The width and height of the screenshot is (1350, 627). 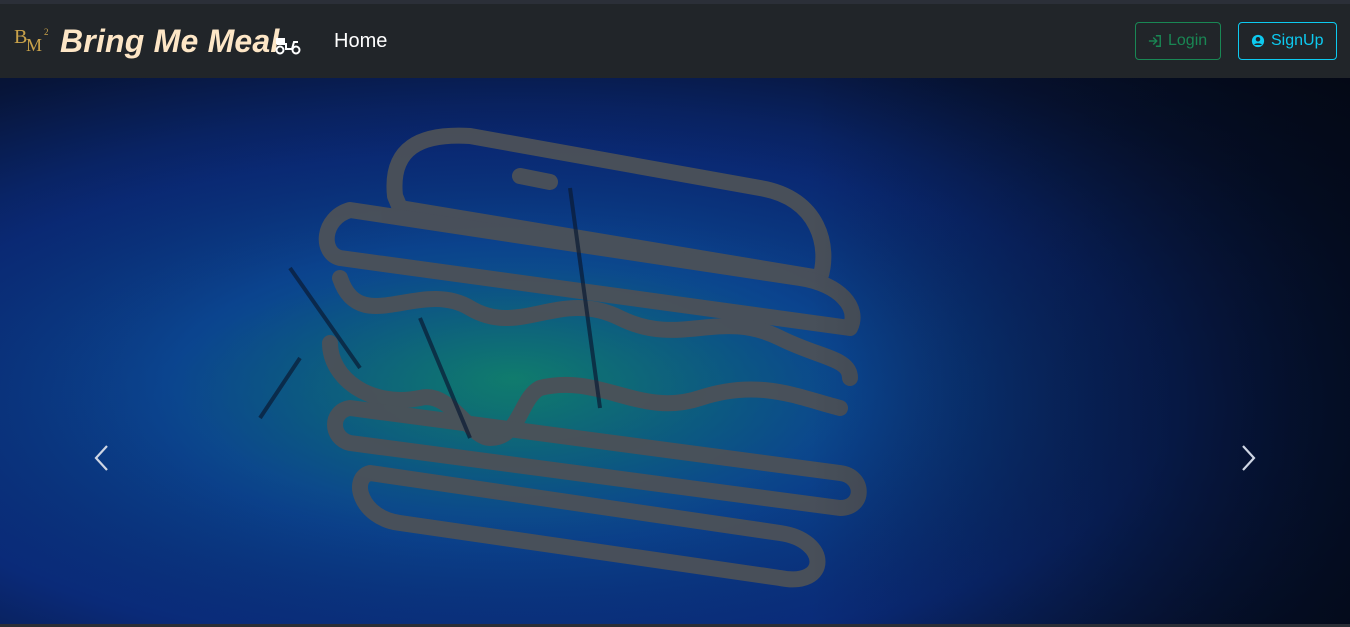 What do you see at coordinates (288, 46) in the screenshot?
I see `delivery-scooter-icon` at bounding box center [288, 46].